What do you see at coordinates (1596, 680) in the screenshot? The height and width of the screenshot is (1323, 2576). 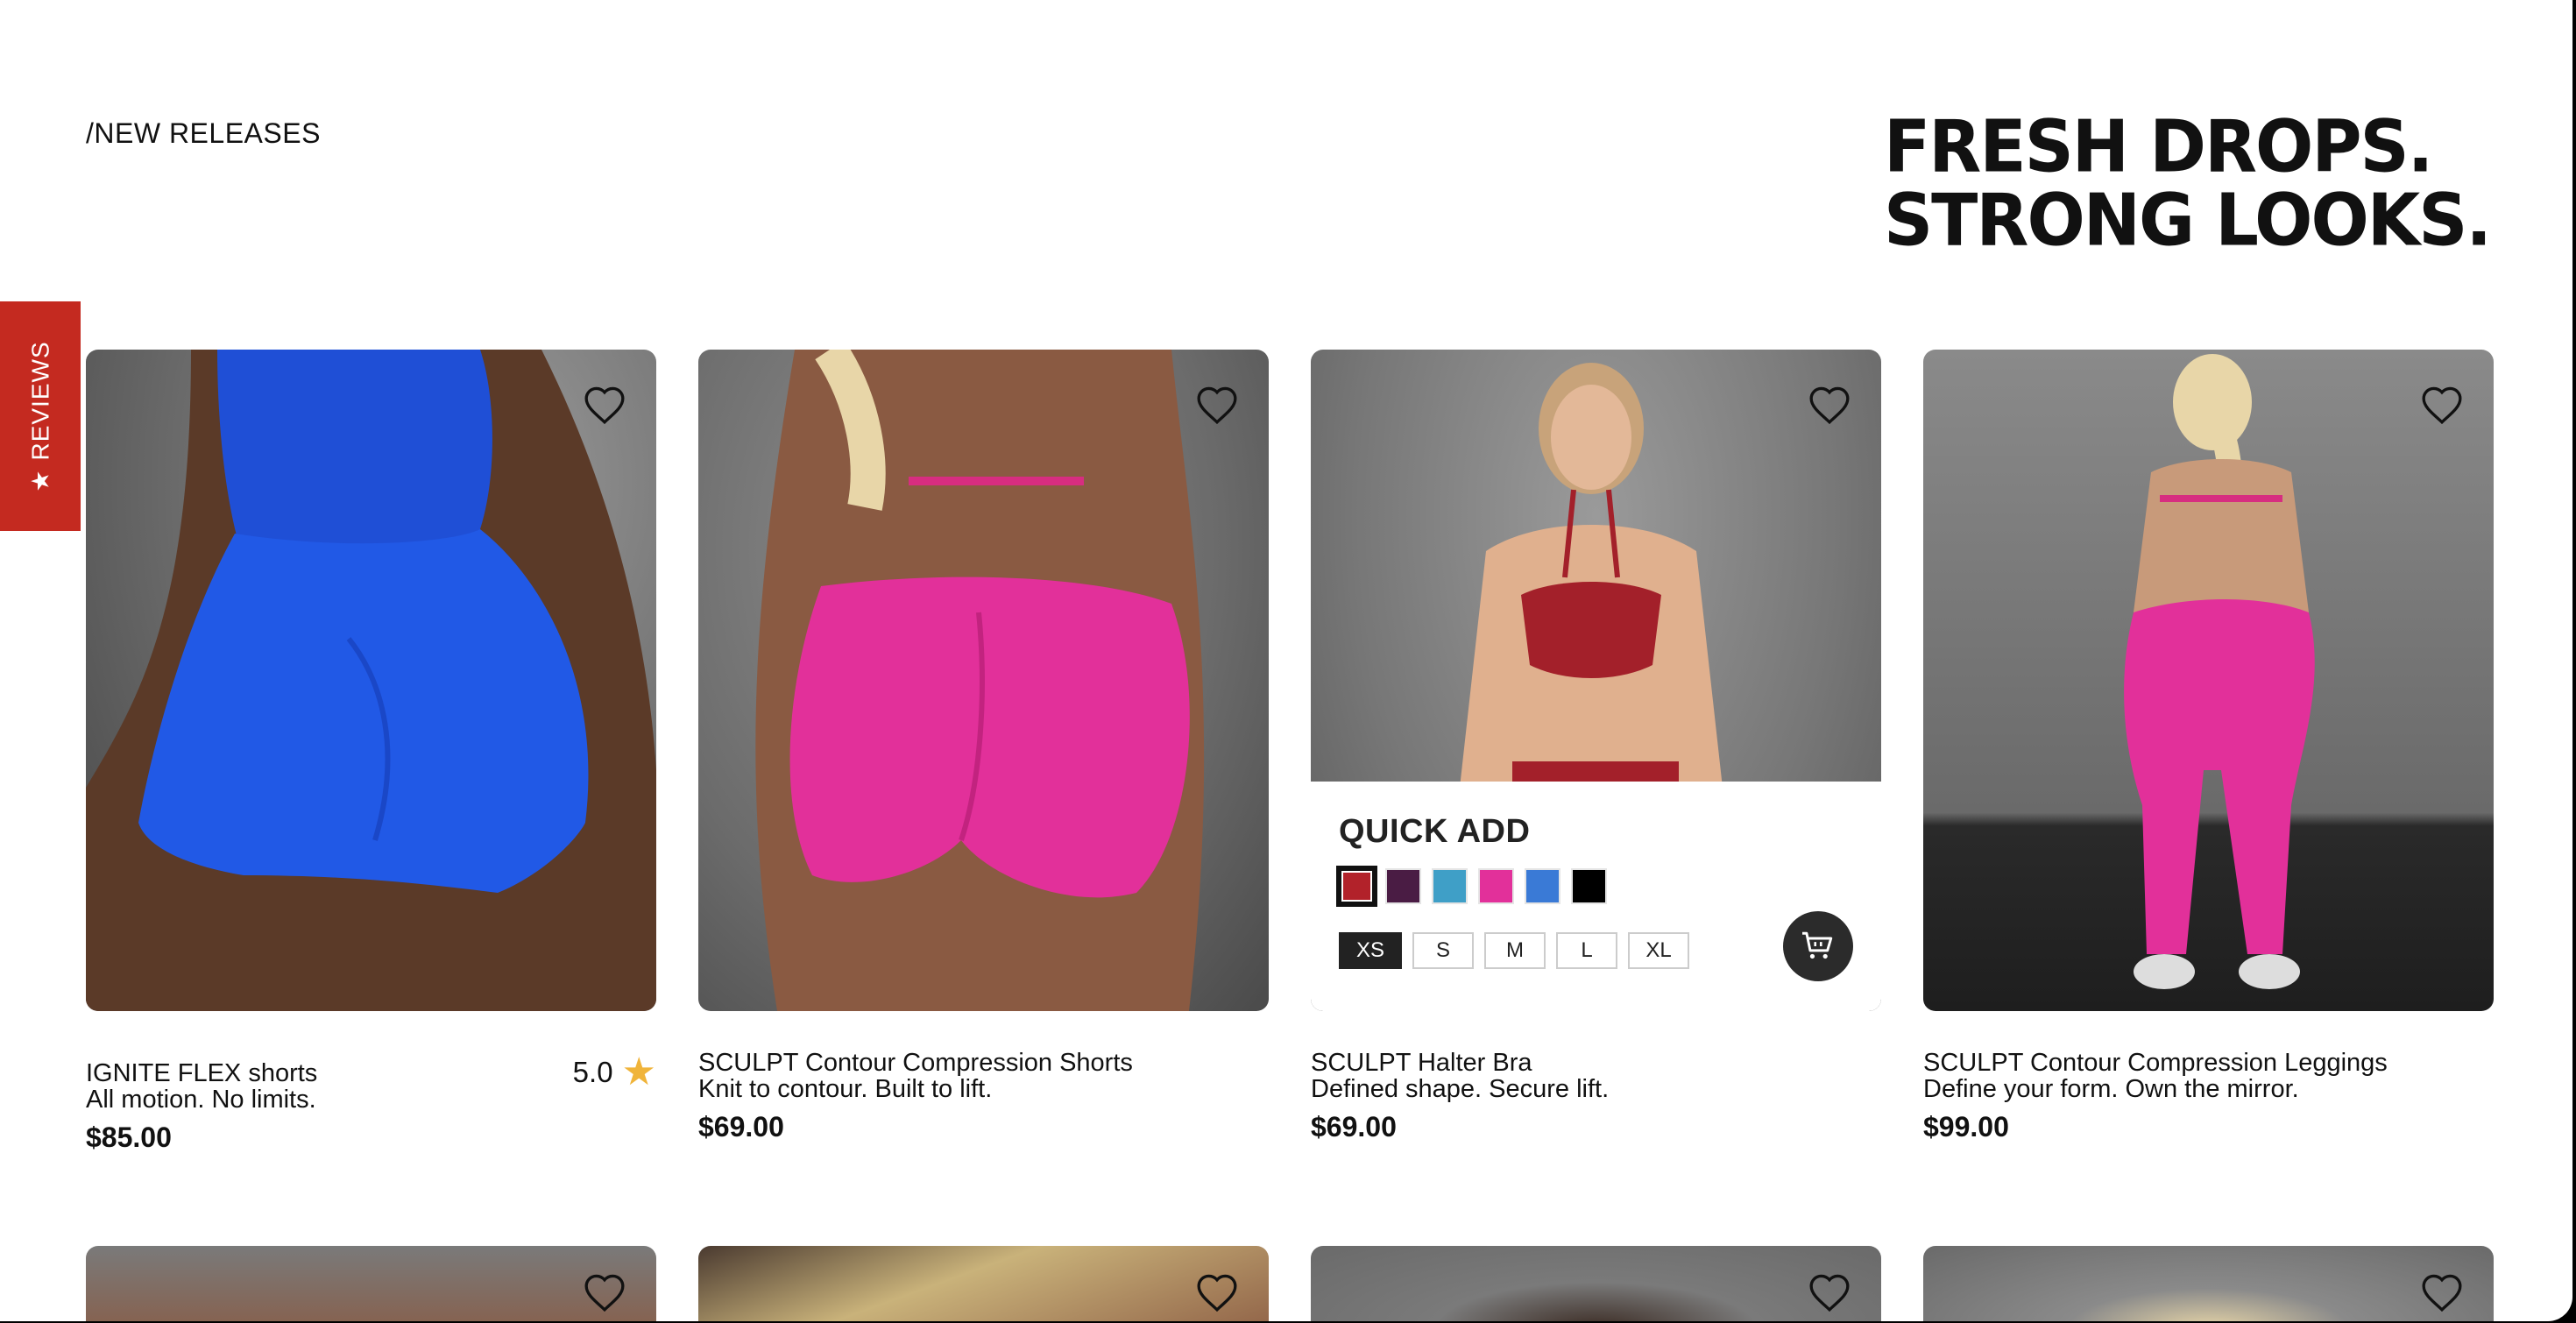 I see `product-image: QUICK ADD XS S M L XL` at bounding box center [1596, 680].